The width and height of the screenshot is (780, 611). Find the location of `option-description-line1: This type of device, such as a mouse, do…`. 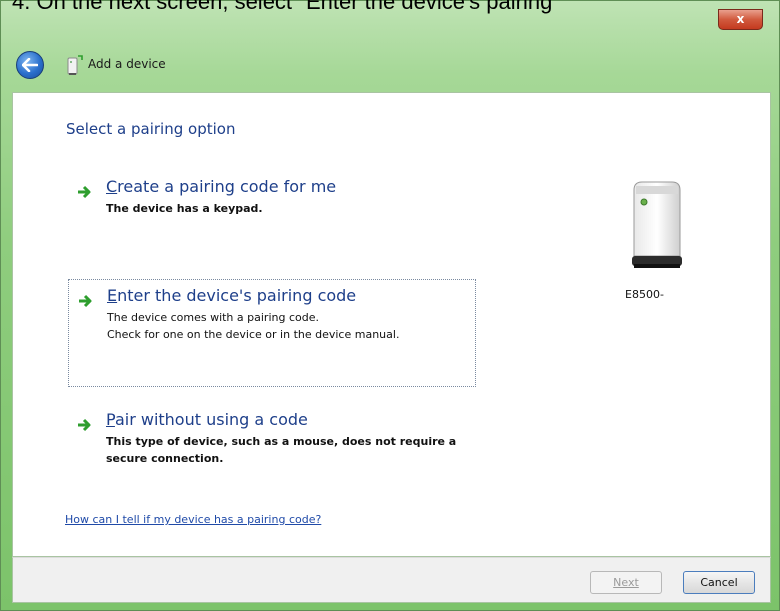

option-description-line1: This type of device, such as a mouse, do… is located at coordinates (281, 441).